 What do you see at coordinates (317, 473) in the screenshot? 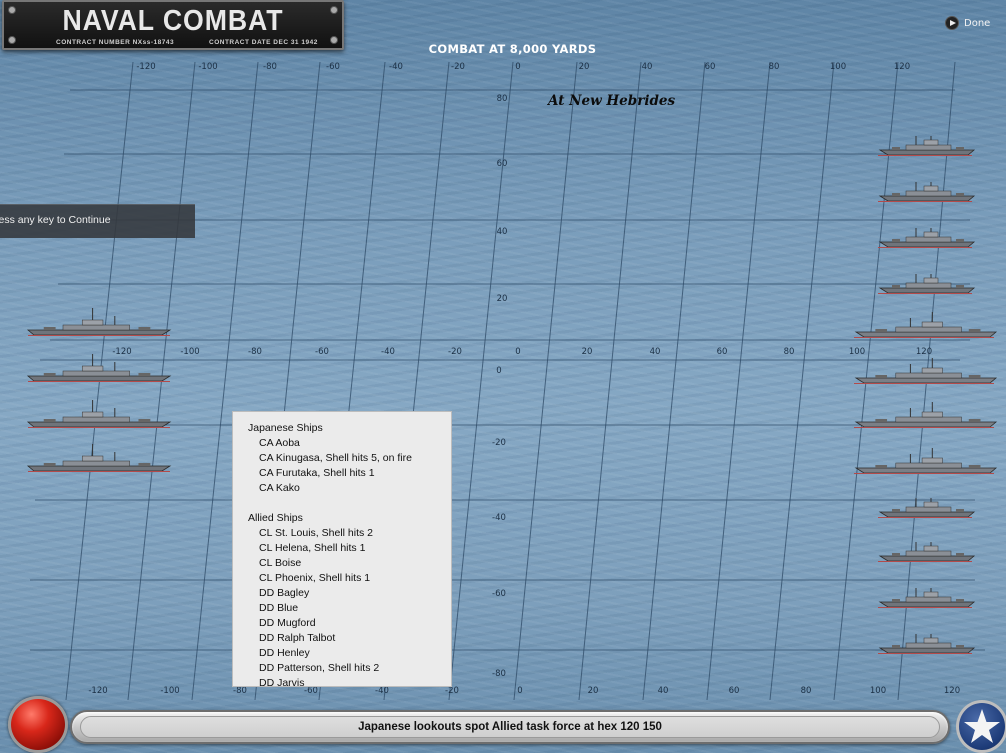
I see `ship-row: CA Furutaka, Shell hits 1` at bounding box center [317, 473].